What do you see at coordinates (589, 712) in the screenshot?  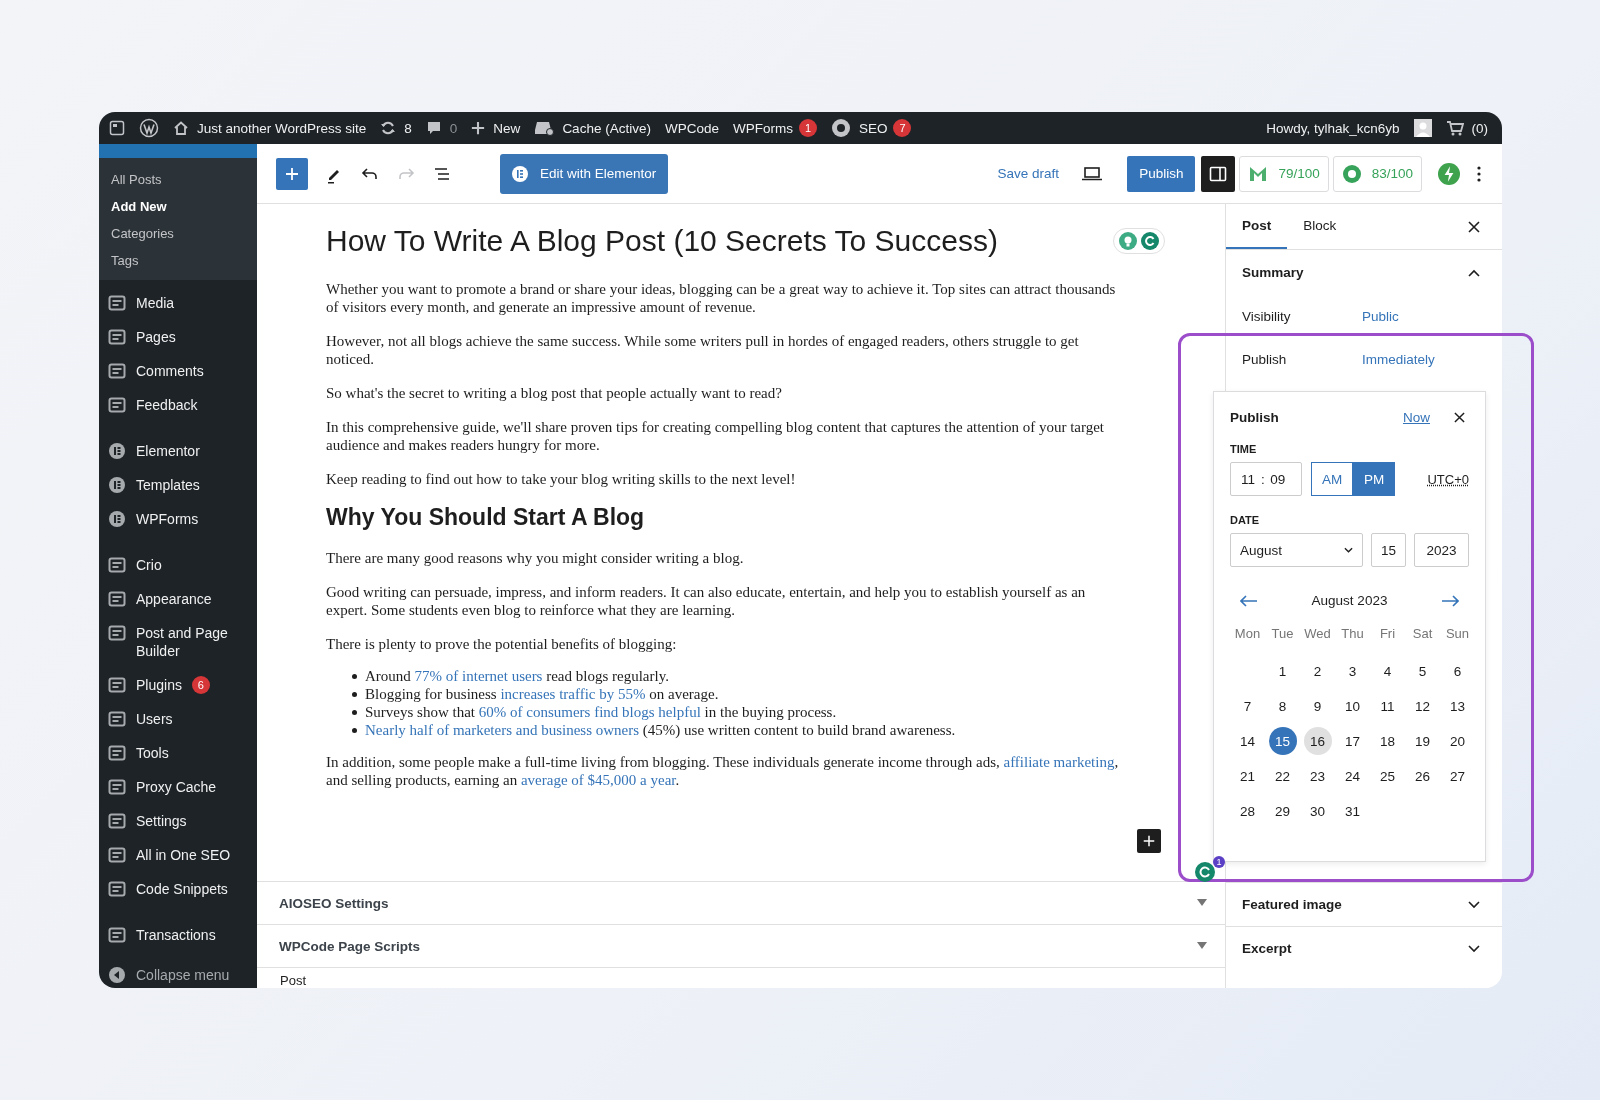 I see `text-link: 60% of consumers find blogs helpful` at bounding box center [589, 712].